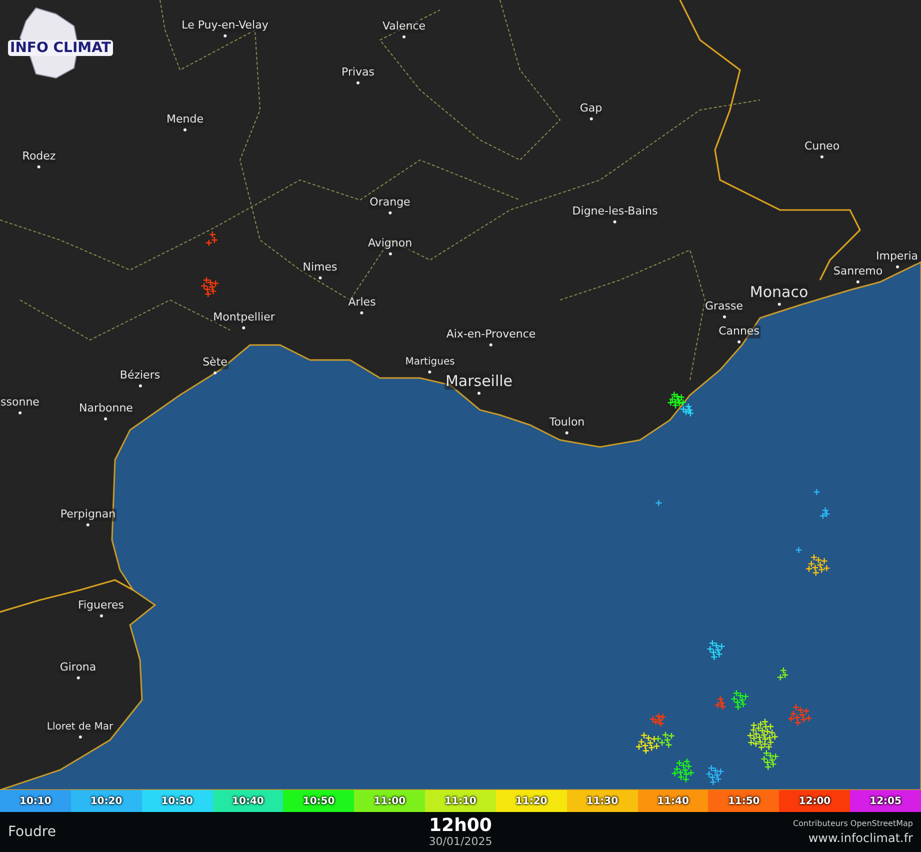  I want to click on city-label: Béziers, so click(140, 375).